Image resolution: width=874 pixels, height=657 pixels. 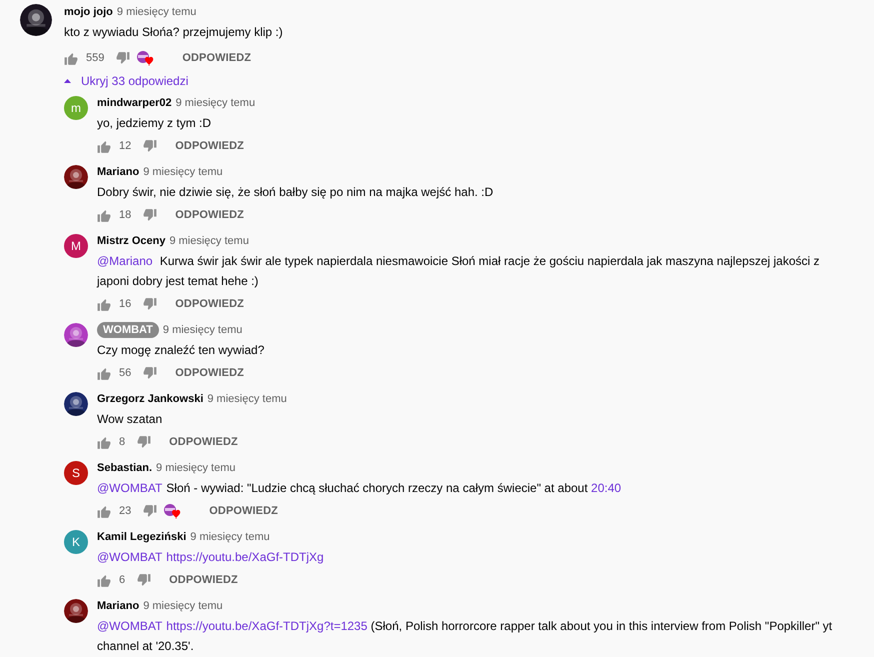 I want to click on comment-link: @Mariano, so click(x=125, y=261).